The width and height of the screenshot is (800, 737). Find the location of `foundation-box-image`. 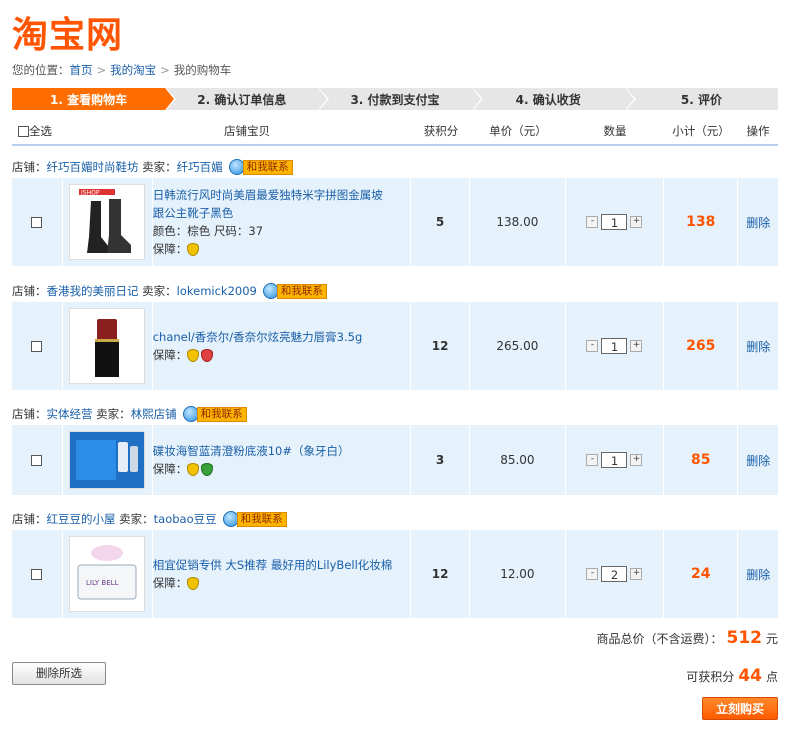

foundation-box-image is located at coordinates (107, 460).